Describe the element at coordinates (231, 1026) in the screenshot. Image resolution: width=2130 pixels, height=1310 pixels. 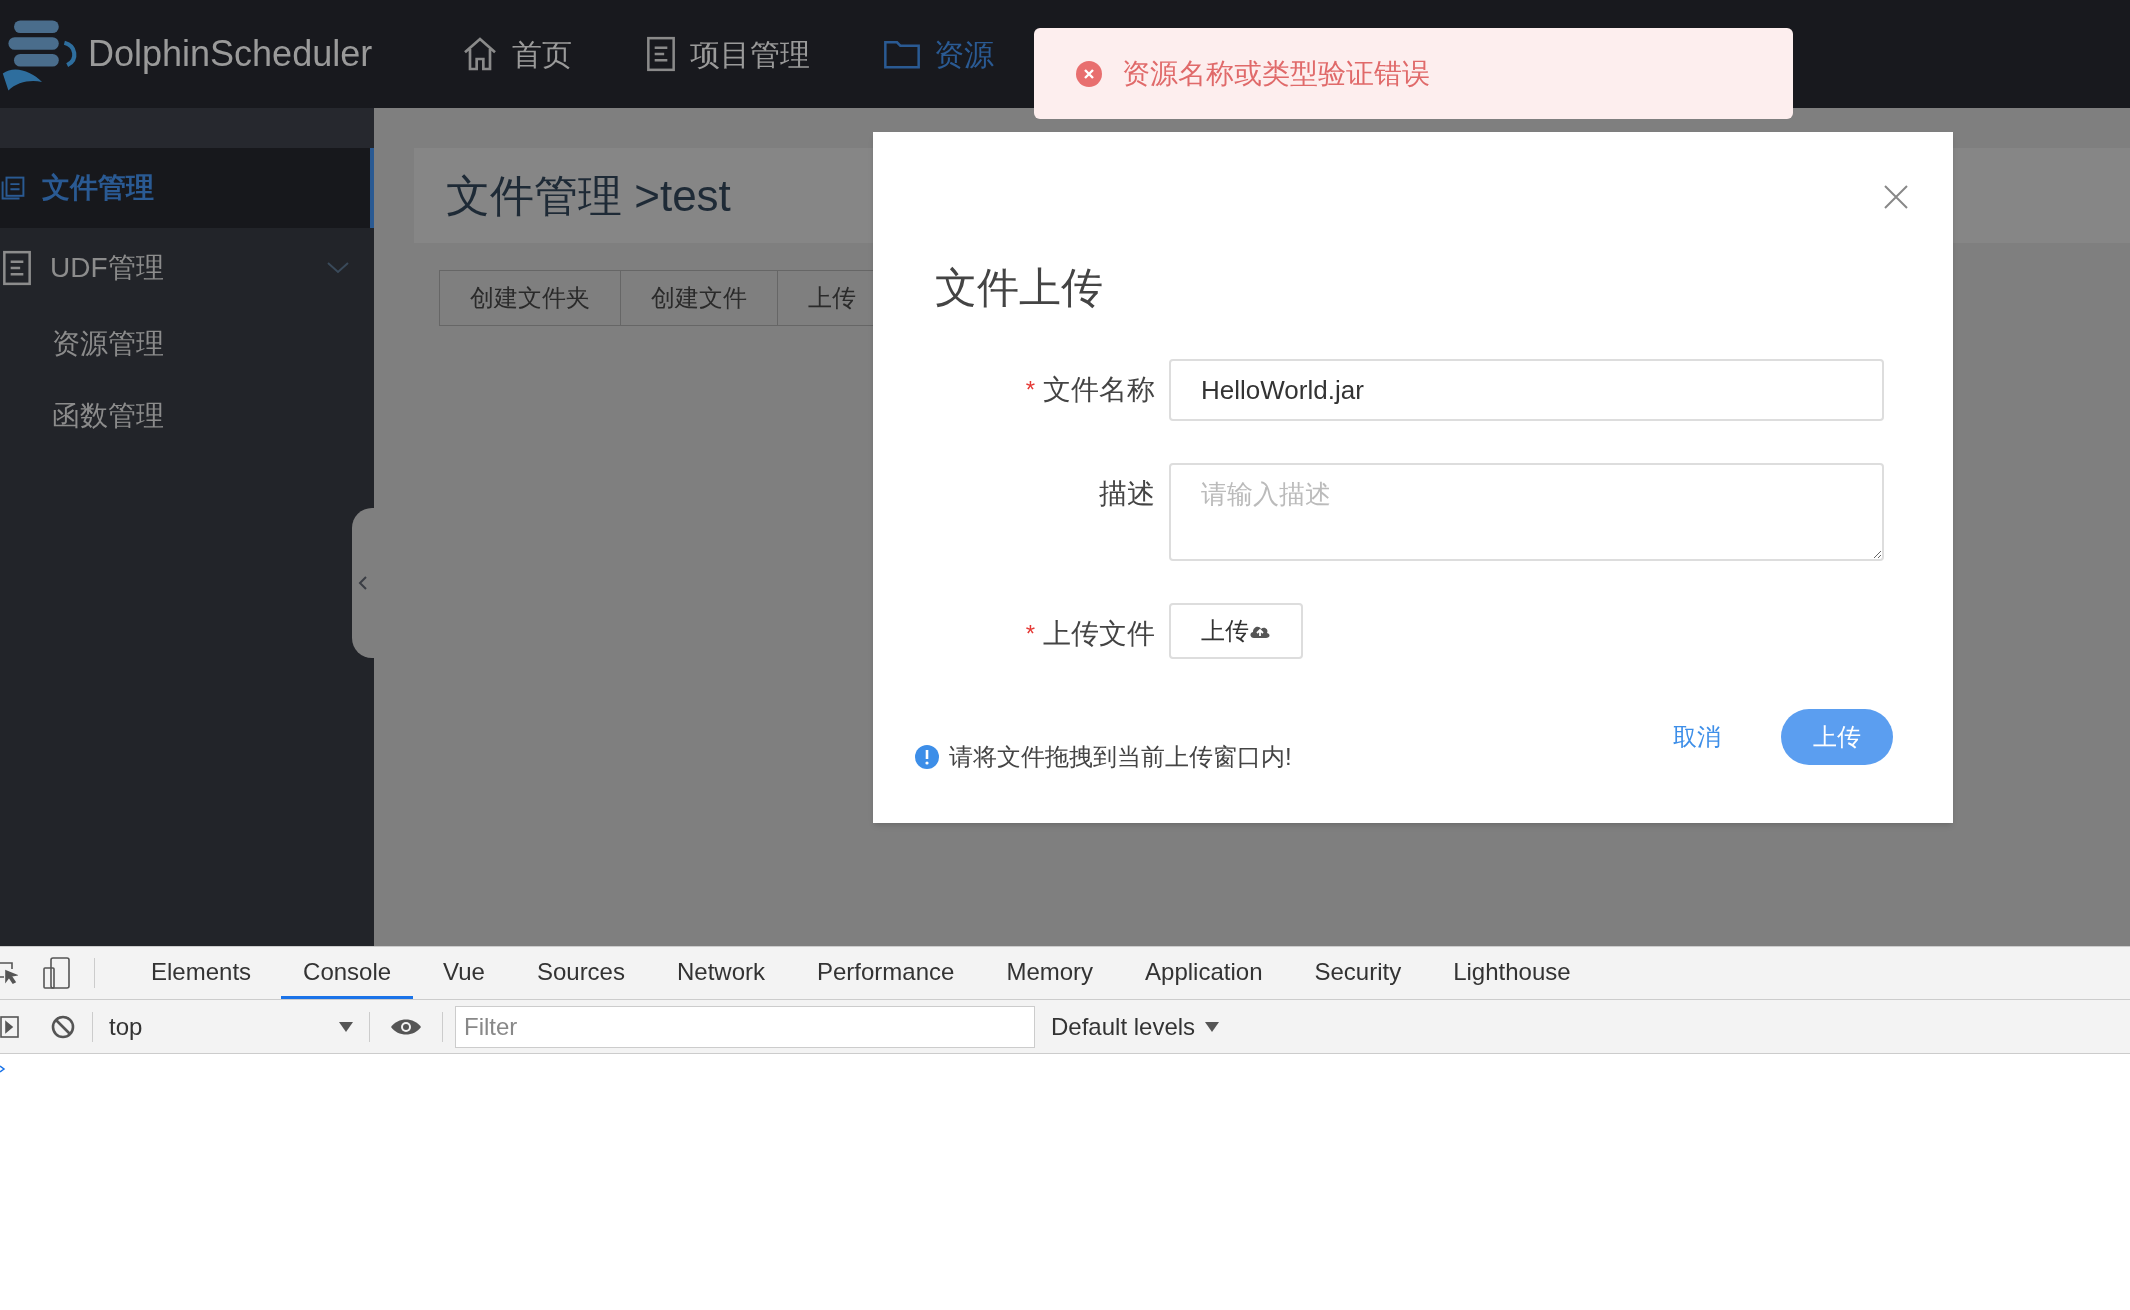
I see `context-select: top` at that location.